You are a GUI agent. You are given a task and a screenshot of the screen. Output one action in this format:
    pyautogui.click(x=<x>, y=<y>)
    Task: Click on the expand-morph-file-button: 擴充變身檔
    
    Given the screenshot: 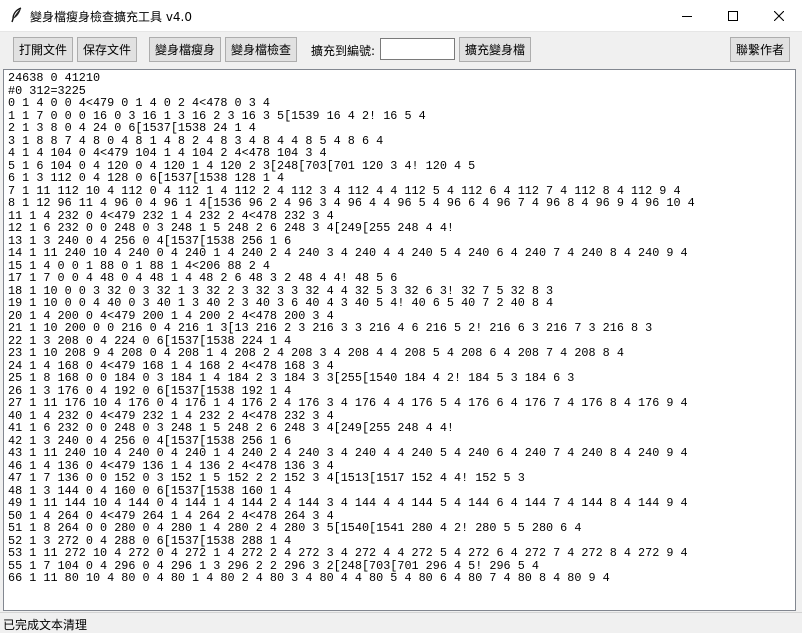 What is the action you would take?
    pyautogui.click(x=495, y=49)
    